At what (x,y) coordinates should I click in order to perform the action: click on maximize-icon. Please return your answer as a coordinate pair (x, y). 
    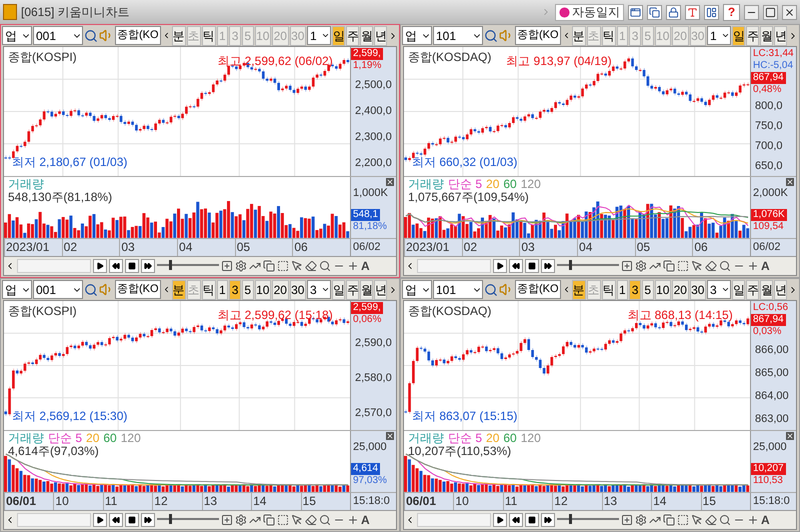
    Looking at the image, I should click on (770, 12).